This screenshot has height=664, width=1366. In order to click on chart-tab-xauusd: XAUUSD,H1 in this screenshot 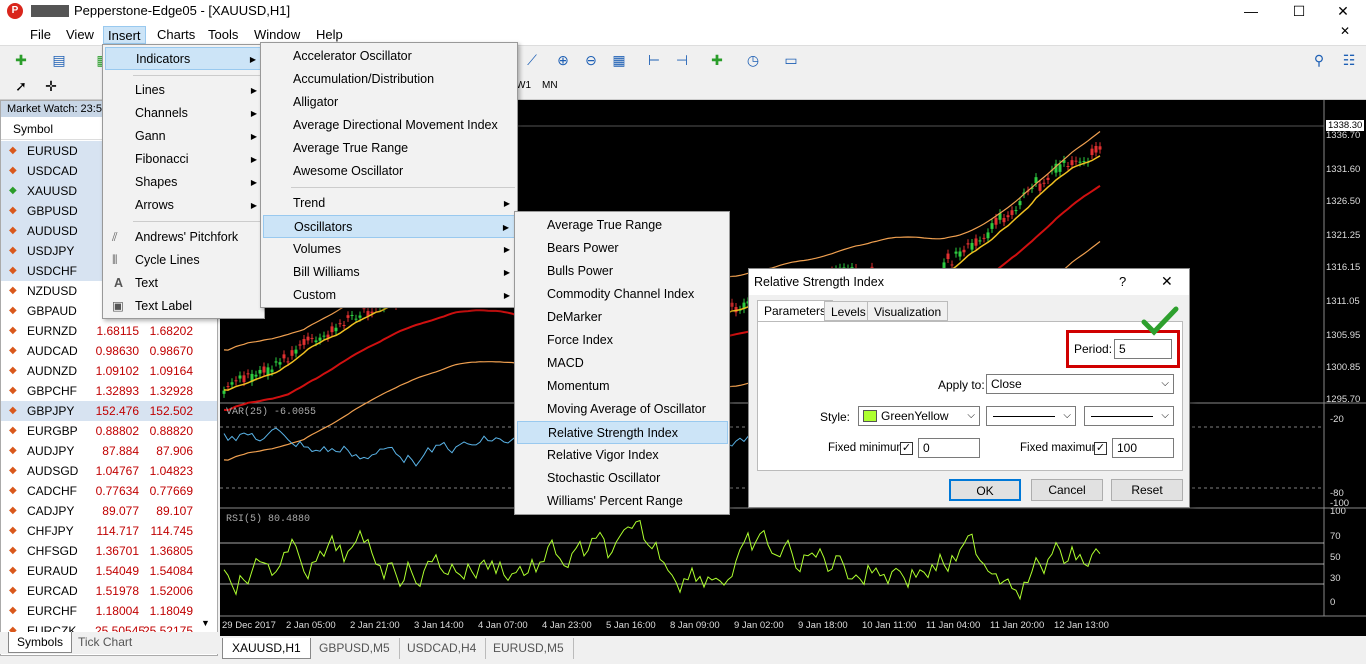, I will do `click(266, 648)`.